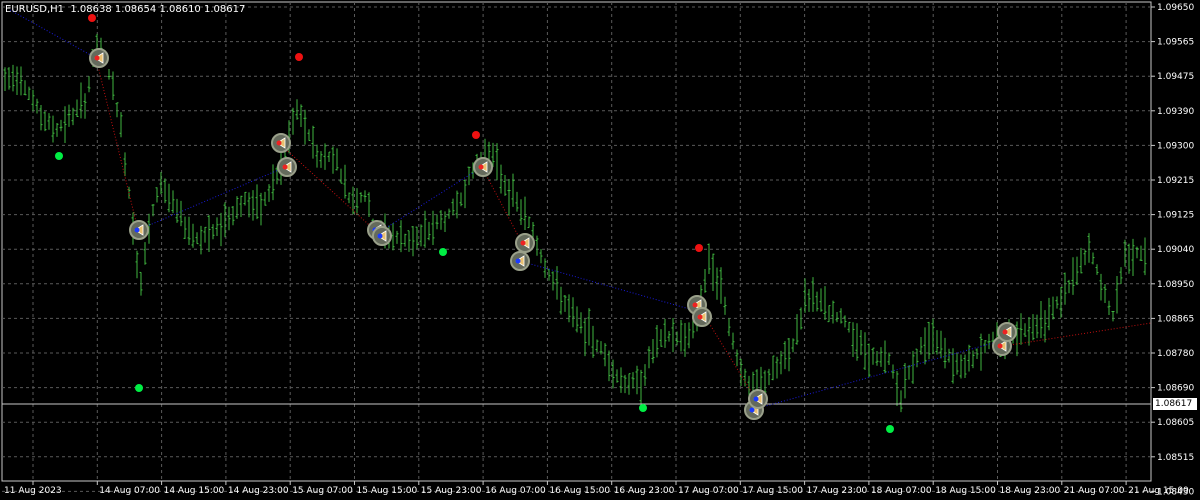 The width and height of the screenshot is (1200, 500). Describe the element at coordinates (579, 491) in the screenshot. I see `time-tick-label: 16 Aug 15:00` at that location.